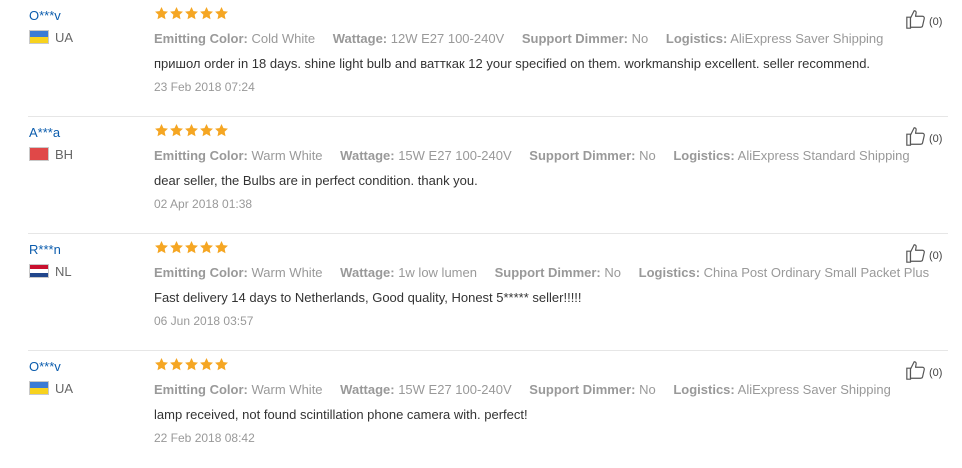 This screenshot has width=962, height=468. I want to click on review-date: 06 Jun 2018 03:57, so click(204, 321).